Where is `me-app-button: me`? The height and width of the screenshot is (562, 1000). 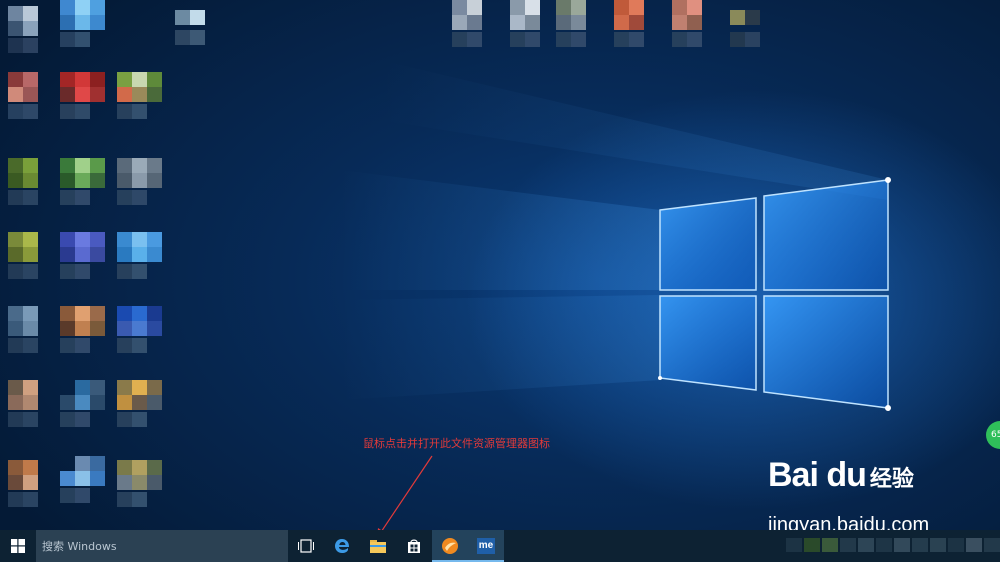 me-app-button: me is located at coordinates (486, 546).